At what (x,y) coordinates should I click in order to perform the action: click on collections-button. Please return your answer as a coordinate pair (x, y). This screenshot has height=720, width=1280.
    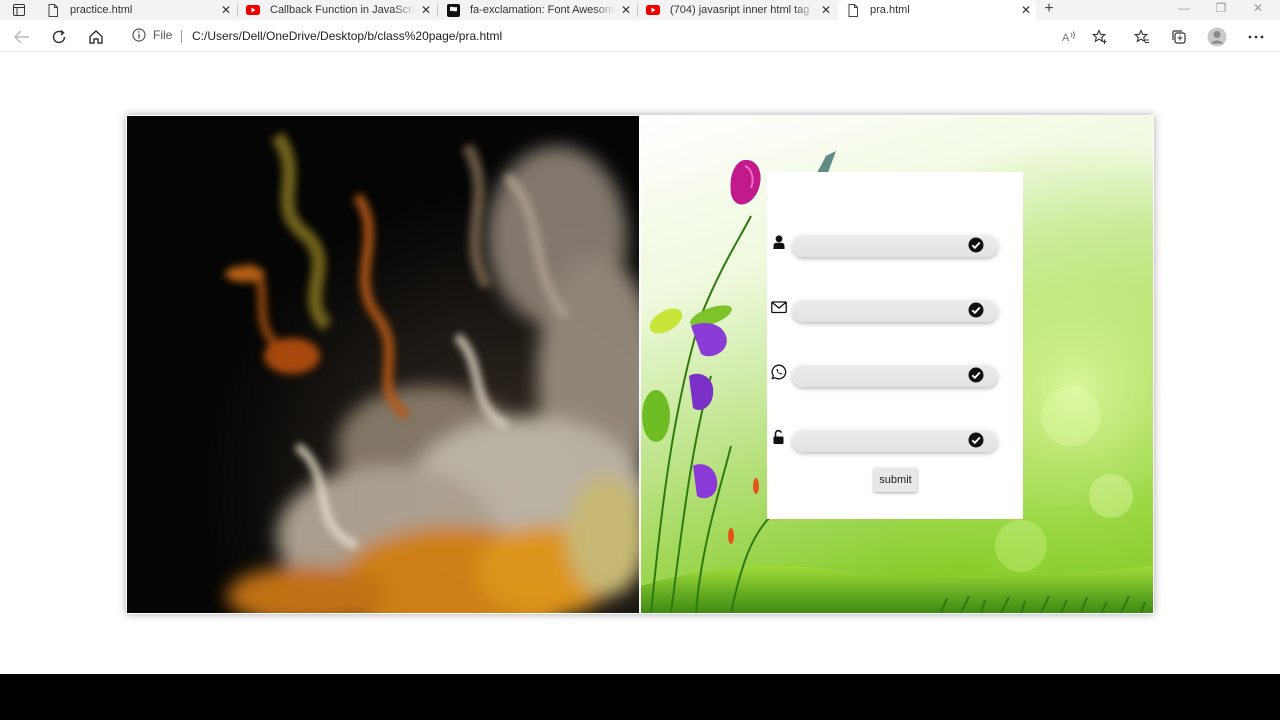
    Looking at the image, I should click on (1179, 37).